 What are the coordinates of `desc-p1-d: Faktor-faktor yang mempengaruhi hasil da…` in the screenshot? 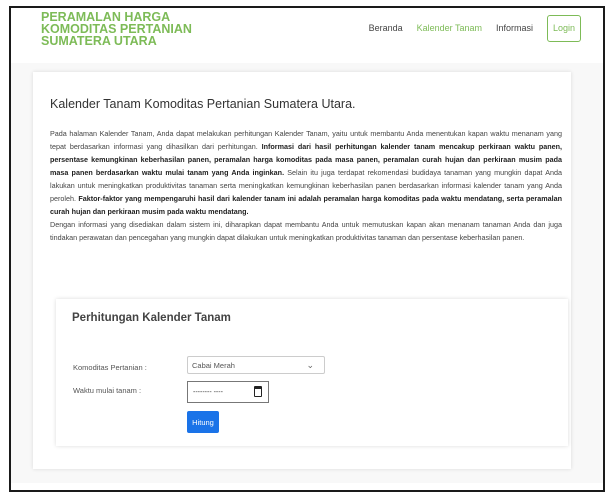 It's located at (306, 205).